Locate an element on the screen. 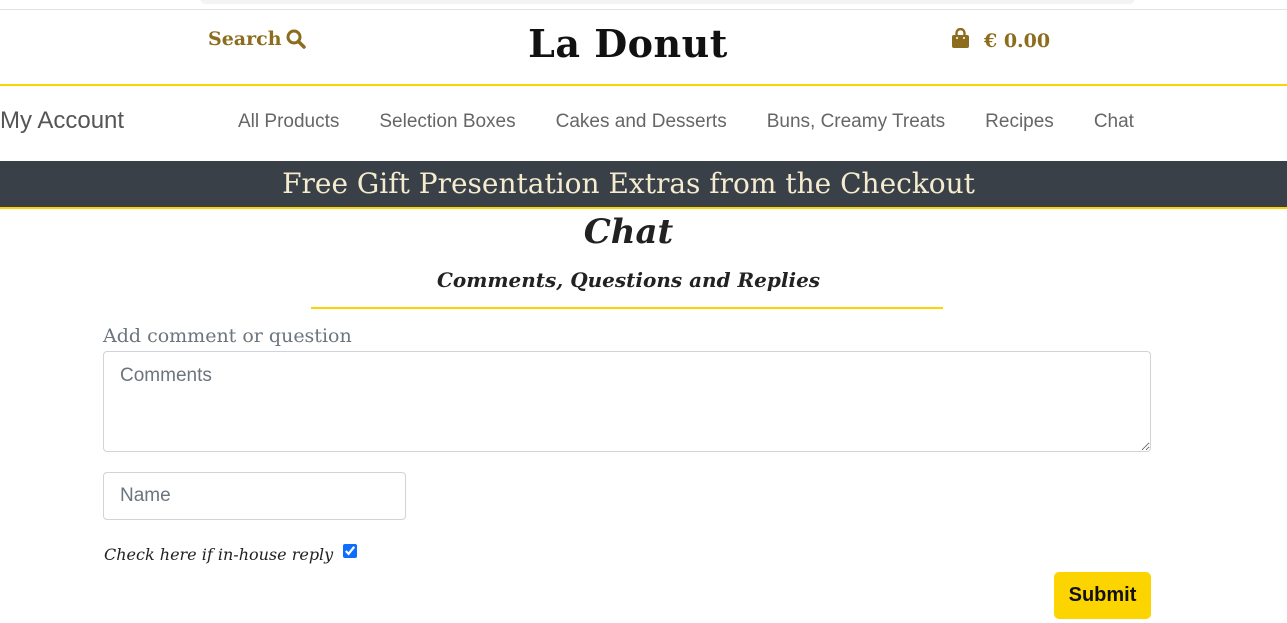  site-header: Search La Donut € 0.00 is located at coordinates (643, 48).